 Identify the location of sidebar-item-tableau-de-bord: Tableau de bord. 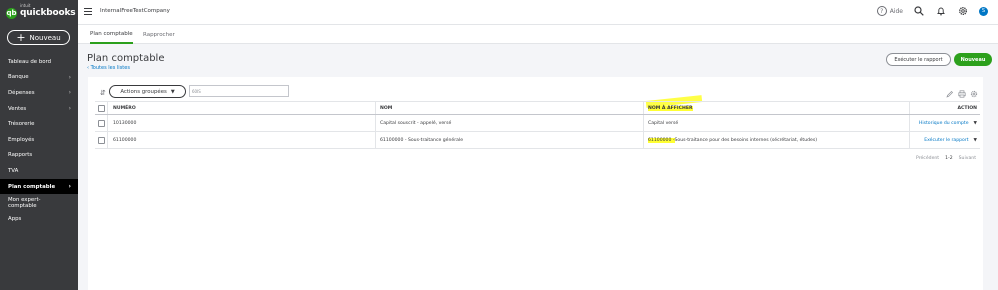
(39, 62).